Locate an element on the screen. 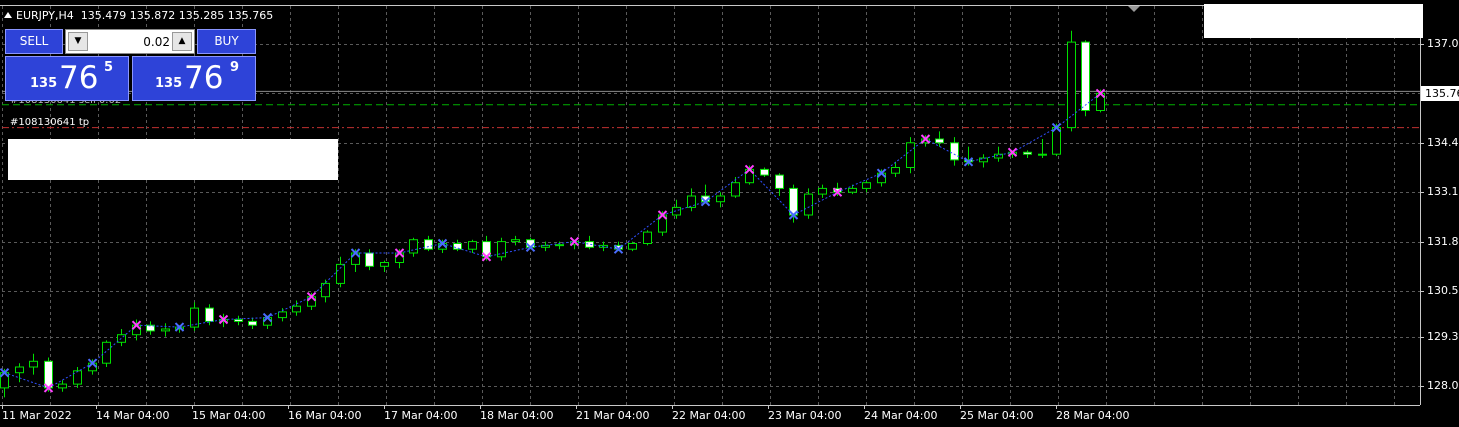 The height and width of the screenshot is (427, 1459). time-axis-label: 14 Mar 04:00 is located at coordinates (133, 415).